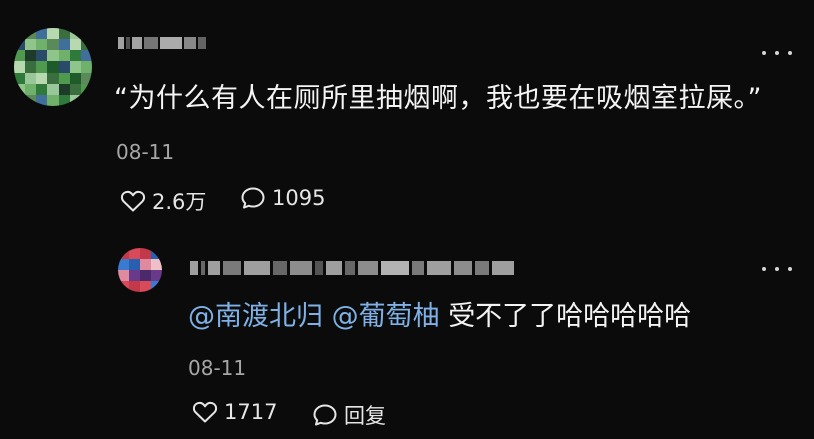  I want to click on reply-body: 受不了了哈哈哈哈哈, so click(570, 316).